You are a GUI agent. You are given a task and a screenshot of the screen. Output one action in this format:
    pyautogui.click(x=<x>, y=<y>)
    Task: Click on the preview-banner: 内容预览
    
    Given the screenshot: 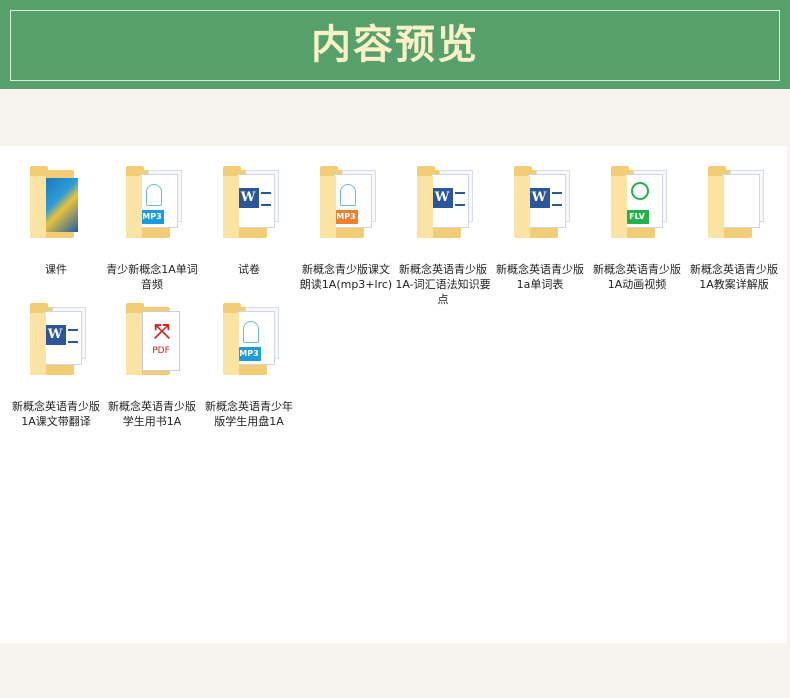 What is the action you would take?
    pyautogui.click(x=395, y=44)
    